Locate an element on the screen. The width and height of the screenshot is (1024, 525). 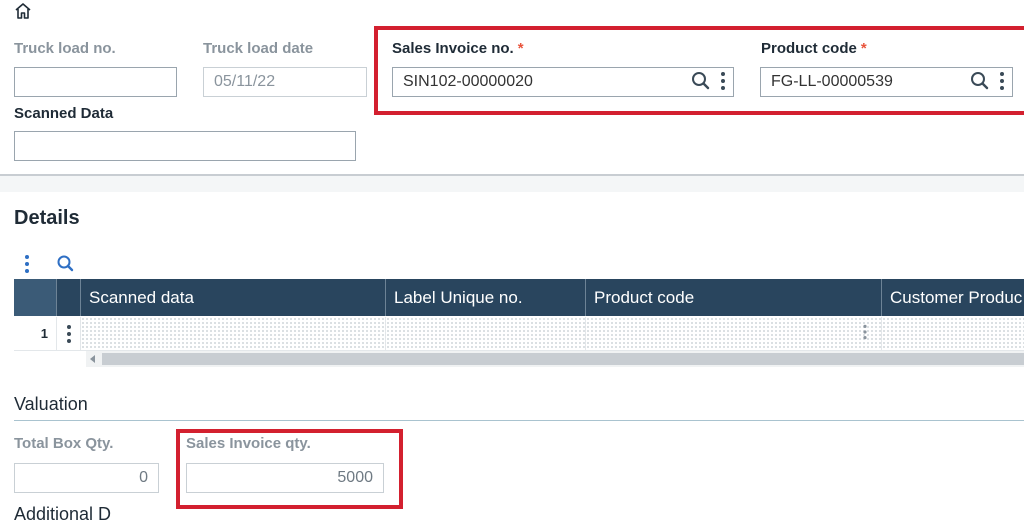
next-section-title: Additional D is located at coordinates (63, 514).